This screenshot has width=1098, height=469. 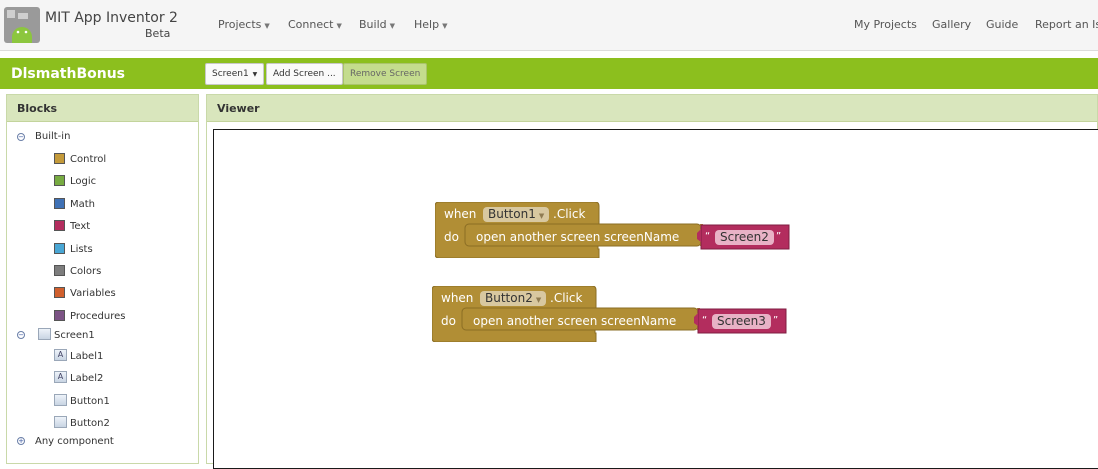 I want to click on drawer-text: Text, so click(x=80, y=226).